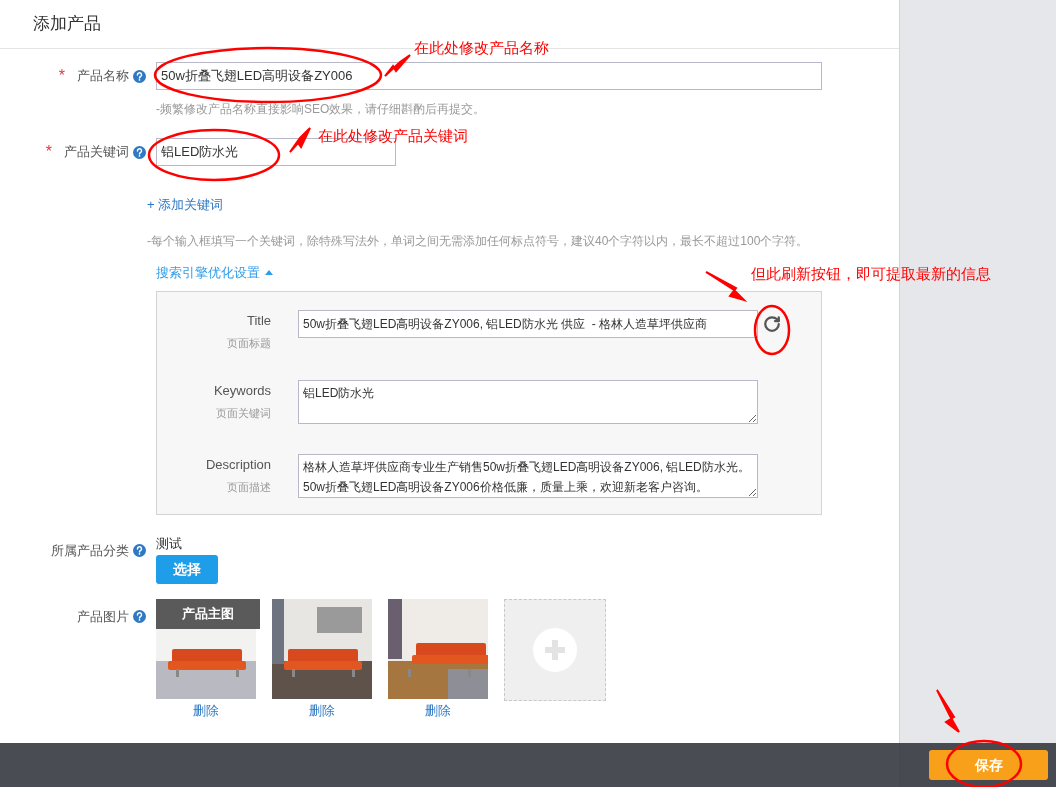 The height and width of the screenshot is (787, 1056). Describe the element at coordinates (103, 76) in the screenshot. I see `field-label: 产品名称` at that location.